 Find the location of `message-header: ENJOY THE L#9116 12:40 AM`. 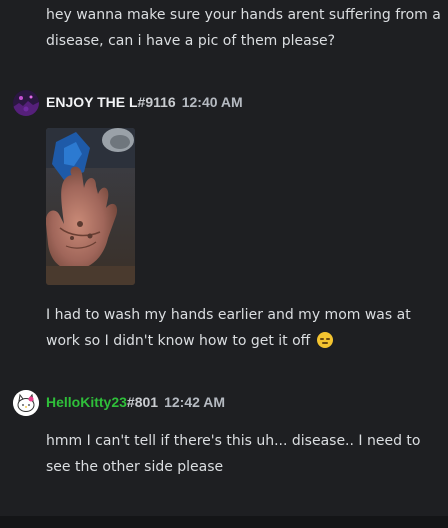

message-header: ENJOY THE L#9116 12:40 AM is located at coordinates (144, 102).